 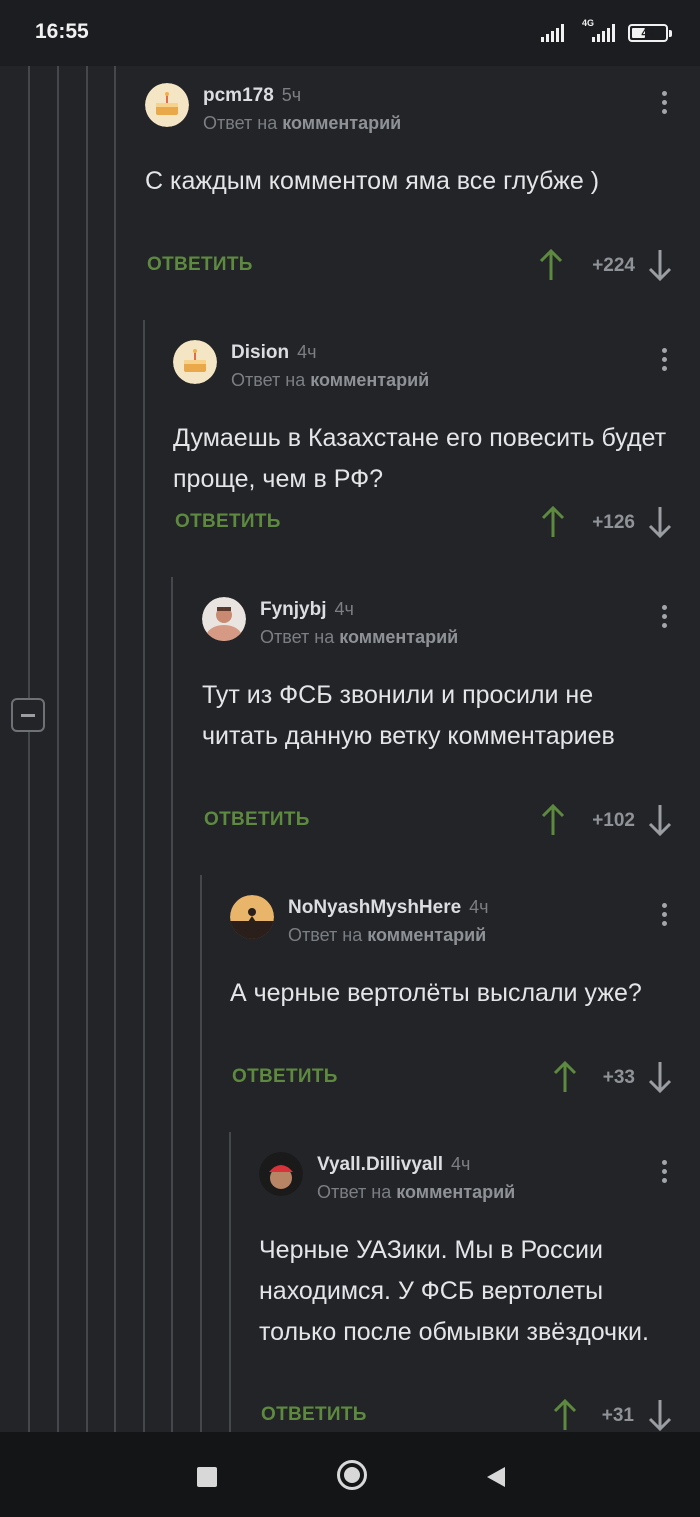 I want to click on comment-score: +126, so click(x=613, y=522).